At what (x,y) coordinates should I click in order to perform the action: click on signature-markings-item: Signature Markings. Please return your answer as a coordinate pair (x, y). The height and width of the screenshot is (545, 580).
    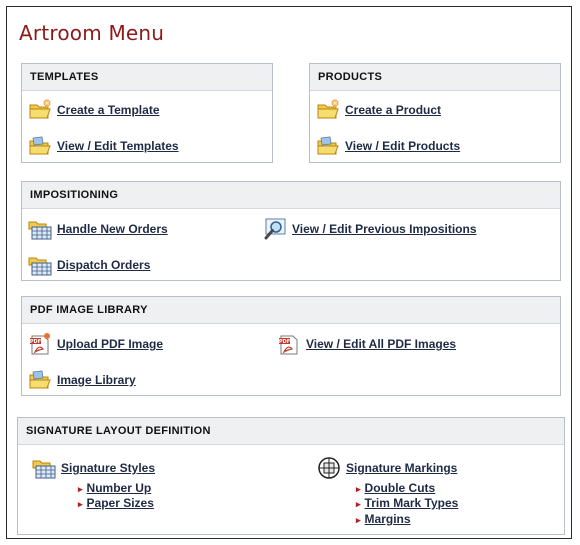
    Looking at the image, I should click on (387, 468).